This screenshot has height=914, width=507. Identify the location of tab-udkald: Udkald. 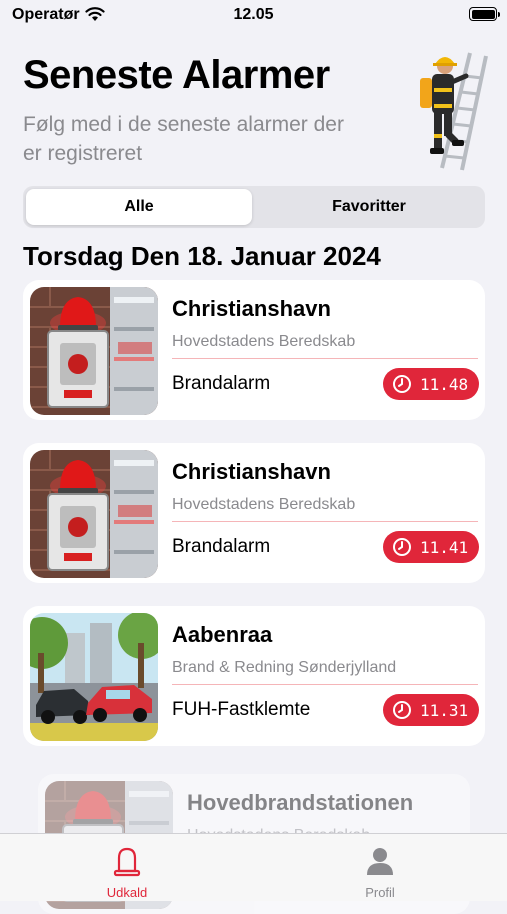
(127, 872).